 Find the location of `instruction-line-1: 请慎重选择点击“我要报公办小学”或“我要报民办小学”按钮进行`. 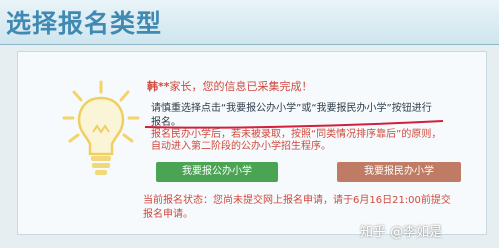

instruction-line-1: 请慎重选择点击“我要报公办小学”或“我要报民办小学”按钮进行 is located at coordinates (291, 108).